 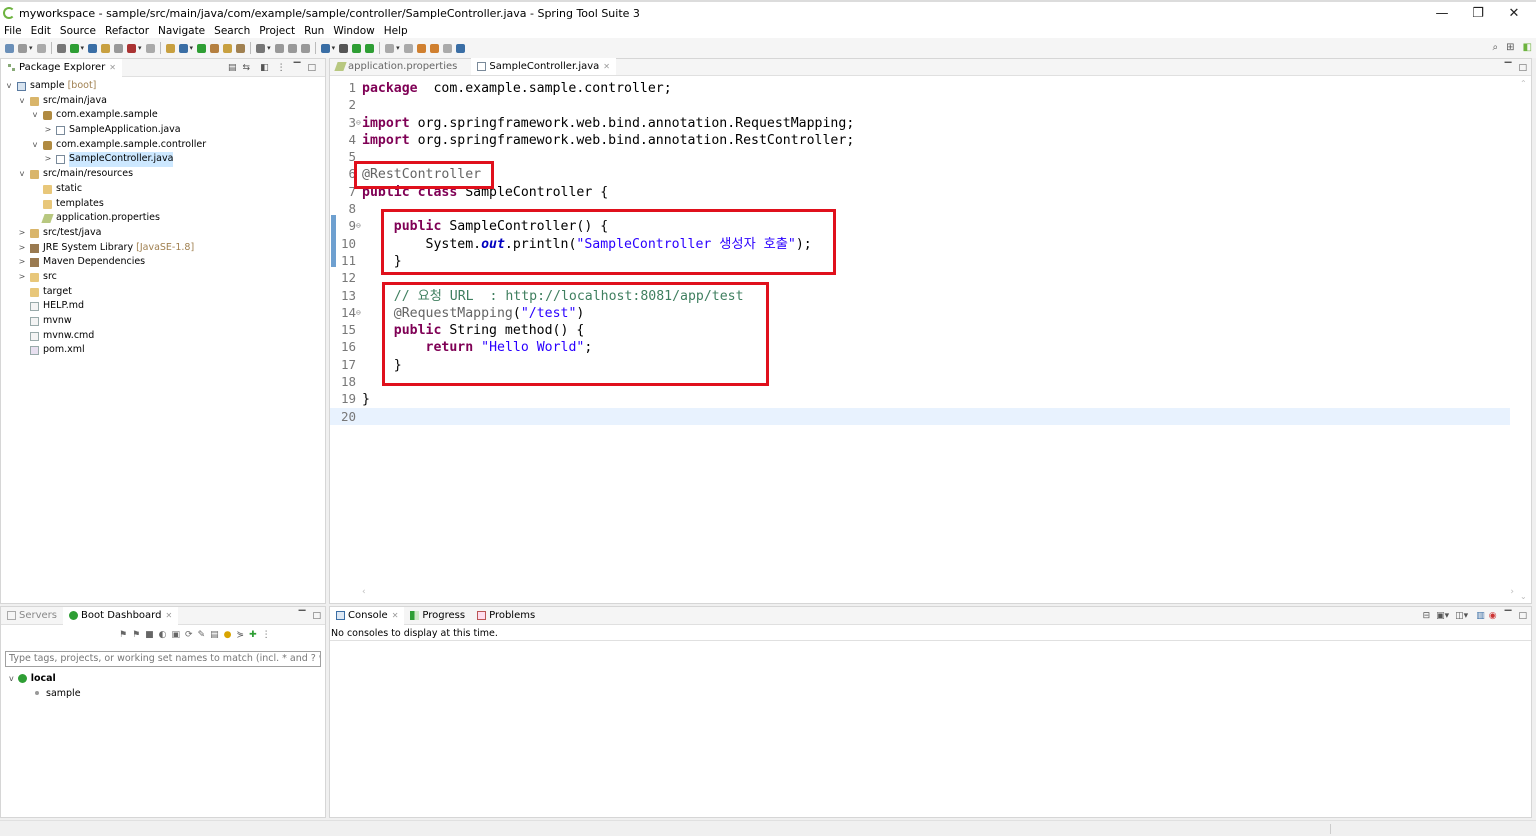 What do you see at coordinates (32, 616) in the screenshot?
I see `tab-servers: Servers` at bounding box center [32, 616].